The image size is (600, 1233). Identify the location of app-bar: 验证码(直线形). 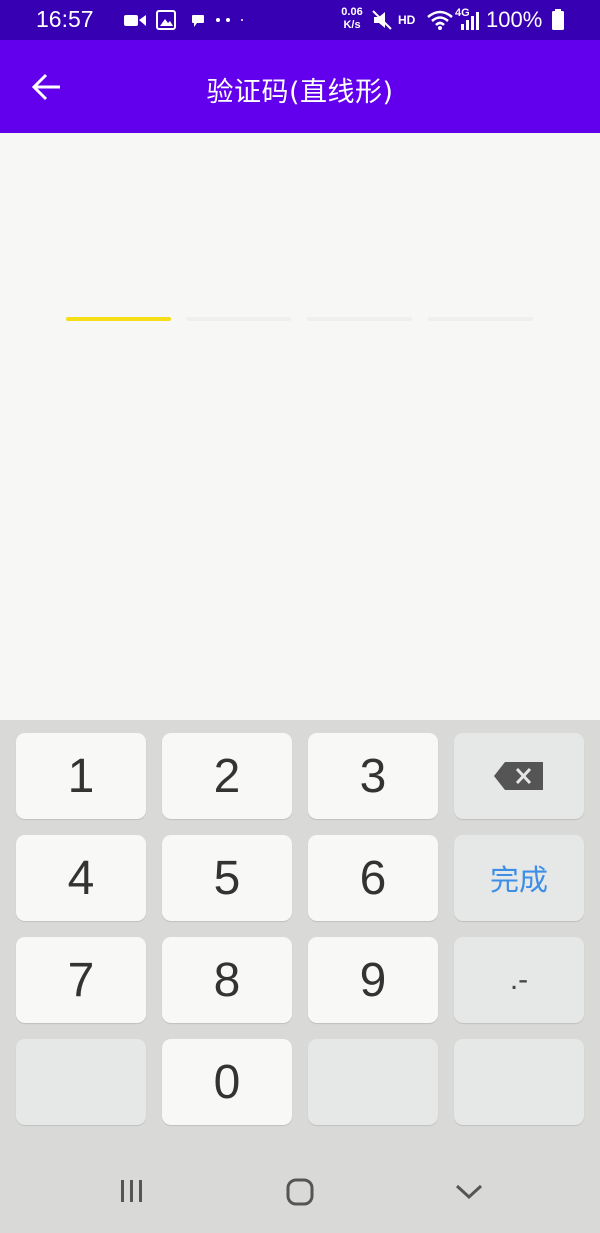
(300, 86).